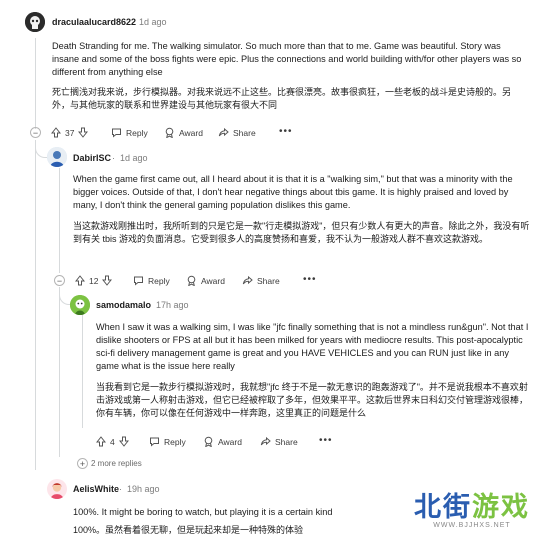 This screenshot has width=550, height=541. I want to click on watermark-logo: 北街游戏, so click(472, 504).